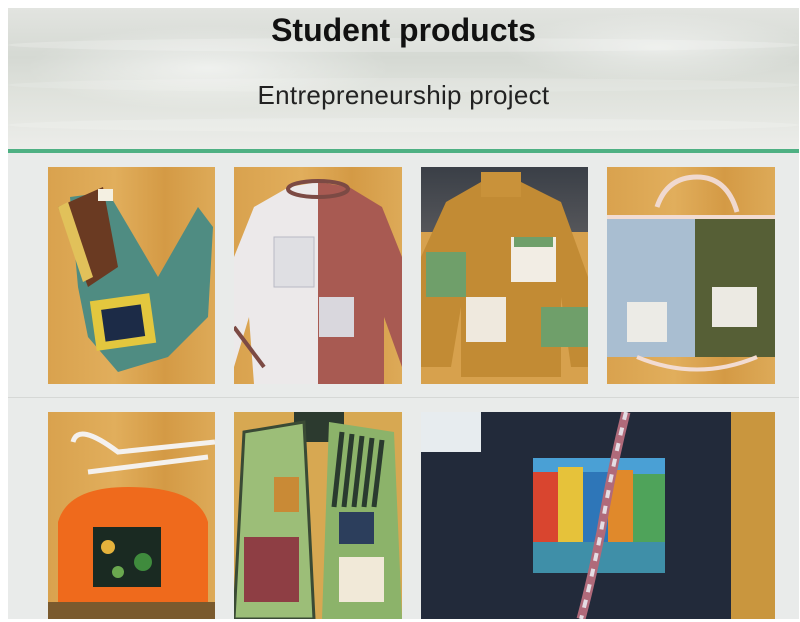 The width and height of the screenshot is (800, 622). Describe the element at coordinates (403, 397) in the screenshot. I see `row-divider` at that location.